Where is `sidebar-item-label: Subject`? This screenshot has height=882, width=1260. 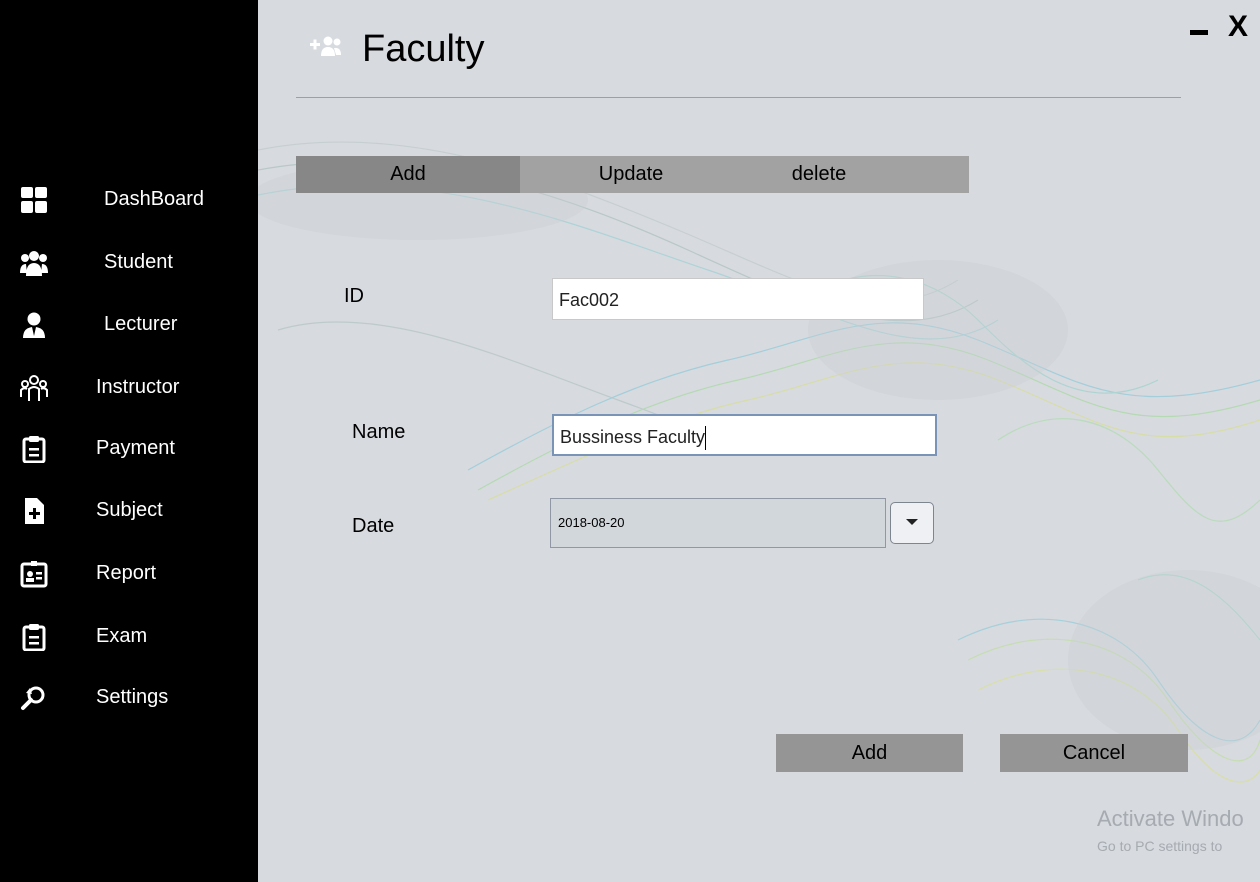 sidebar-item-label: Subject is located at coordinates (129, 510).